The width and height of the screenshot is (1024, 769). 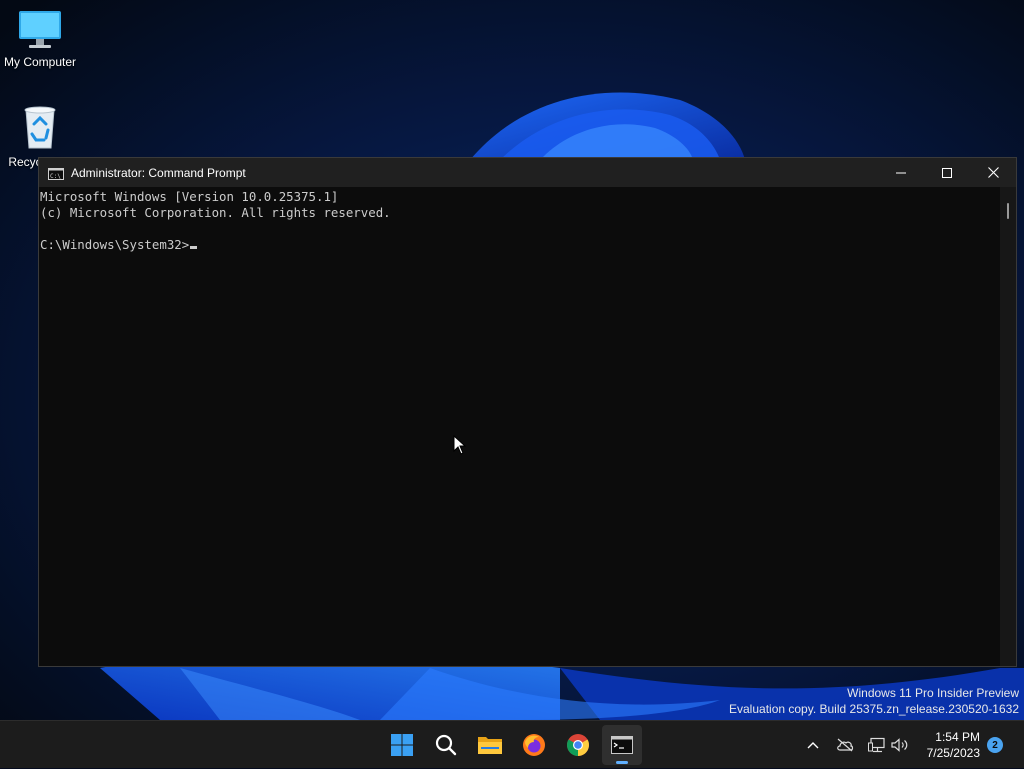 I want to click on close-icon, so click(x=993, y=172).